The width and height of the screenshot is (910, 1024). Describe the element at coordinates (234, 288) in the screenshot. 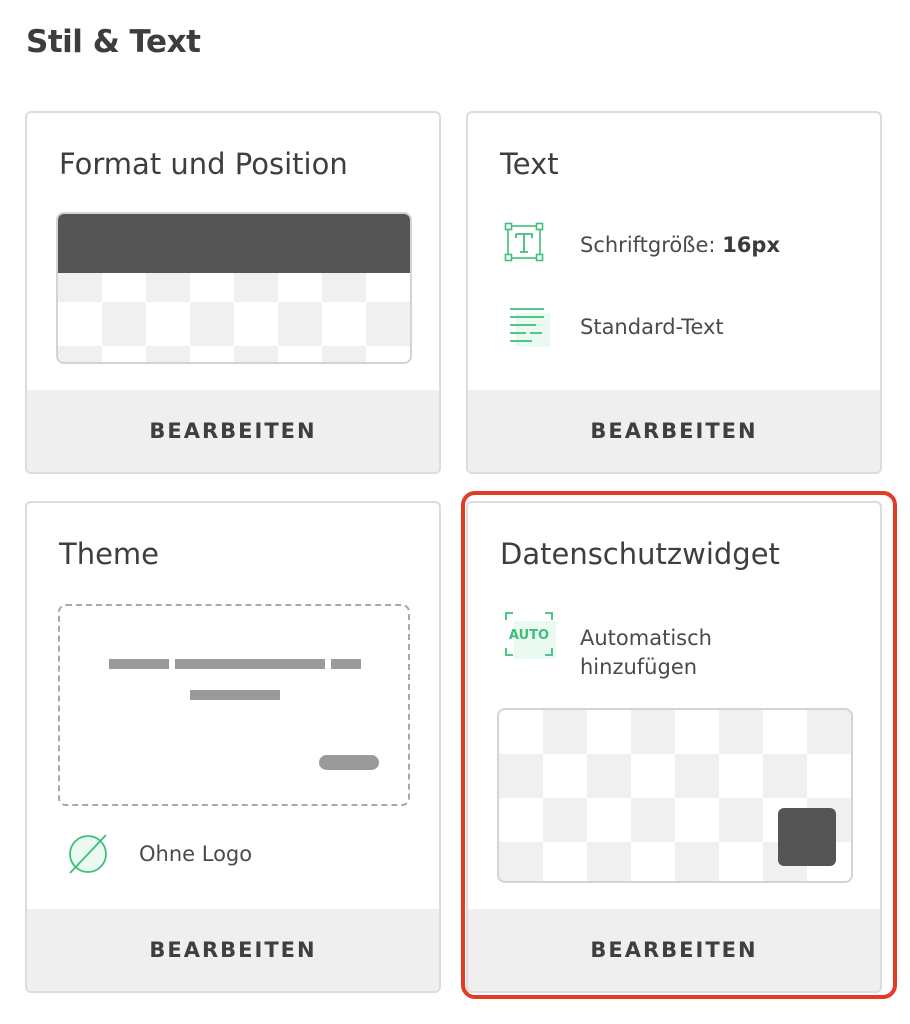

I see `format-preview` at that location.